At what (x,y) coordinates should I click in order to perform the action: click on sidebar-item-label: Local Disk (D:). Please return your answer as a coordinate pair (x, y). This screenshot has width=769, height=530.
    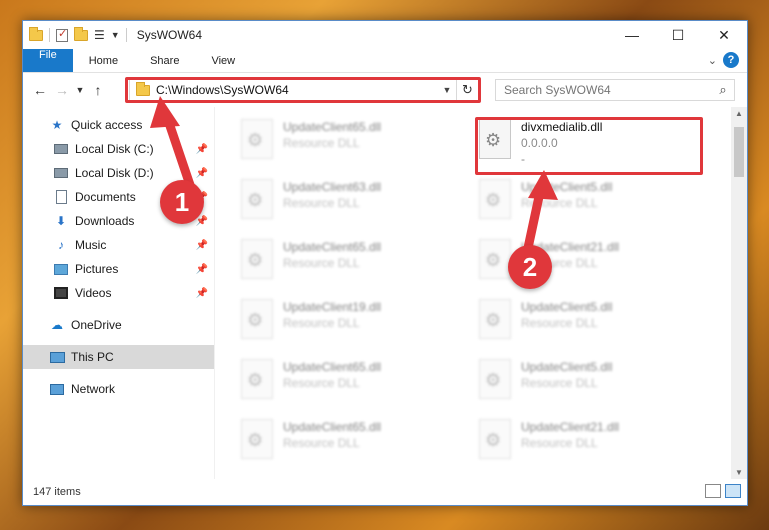
    Looking at the image, I should click on (114, 173).